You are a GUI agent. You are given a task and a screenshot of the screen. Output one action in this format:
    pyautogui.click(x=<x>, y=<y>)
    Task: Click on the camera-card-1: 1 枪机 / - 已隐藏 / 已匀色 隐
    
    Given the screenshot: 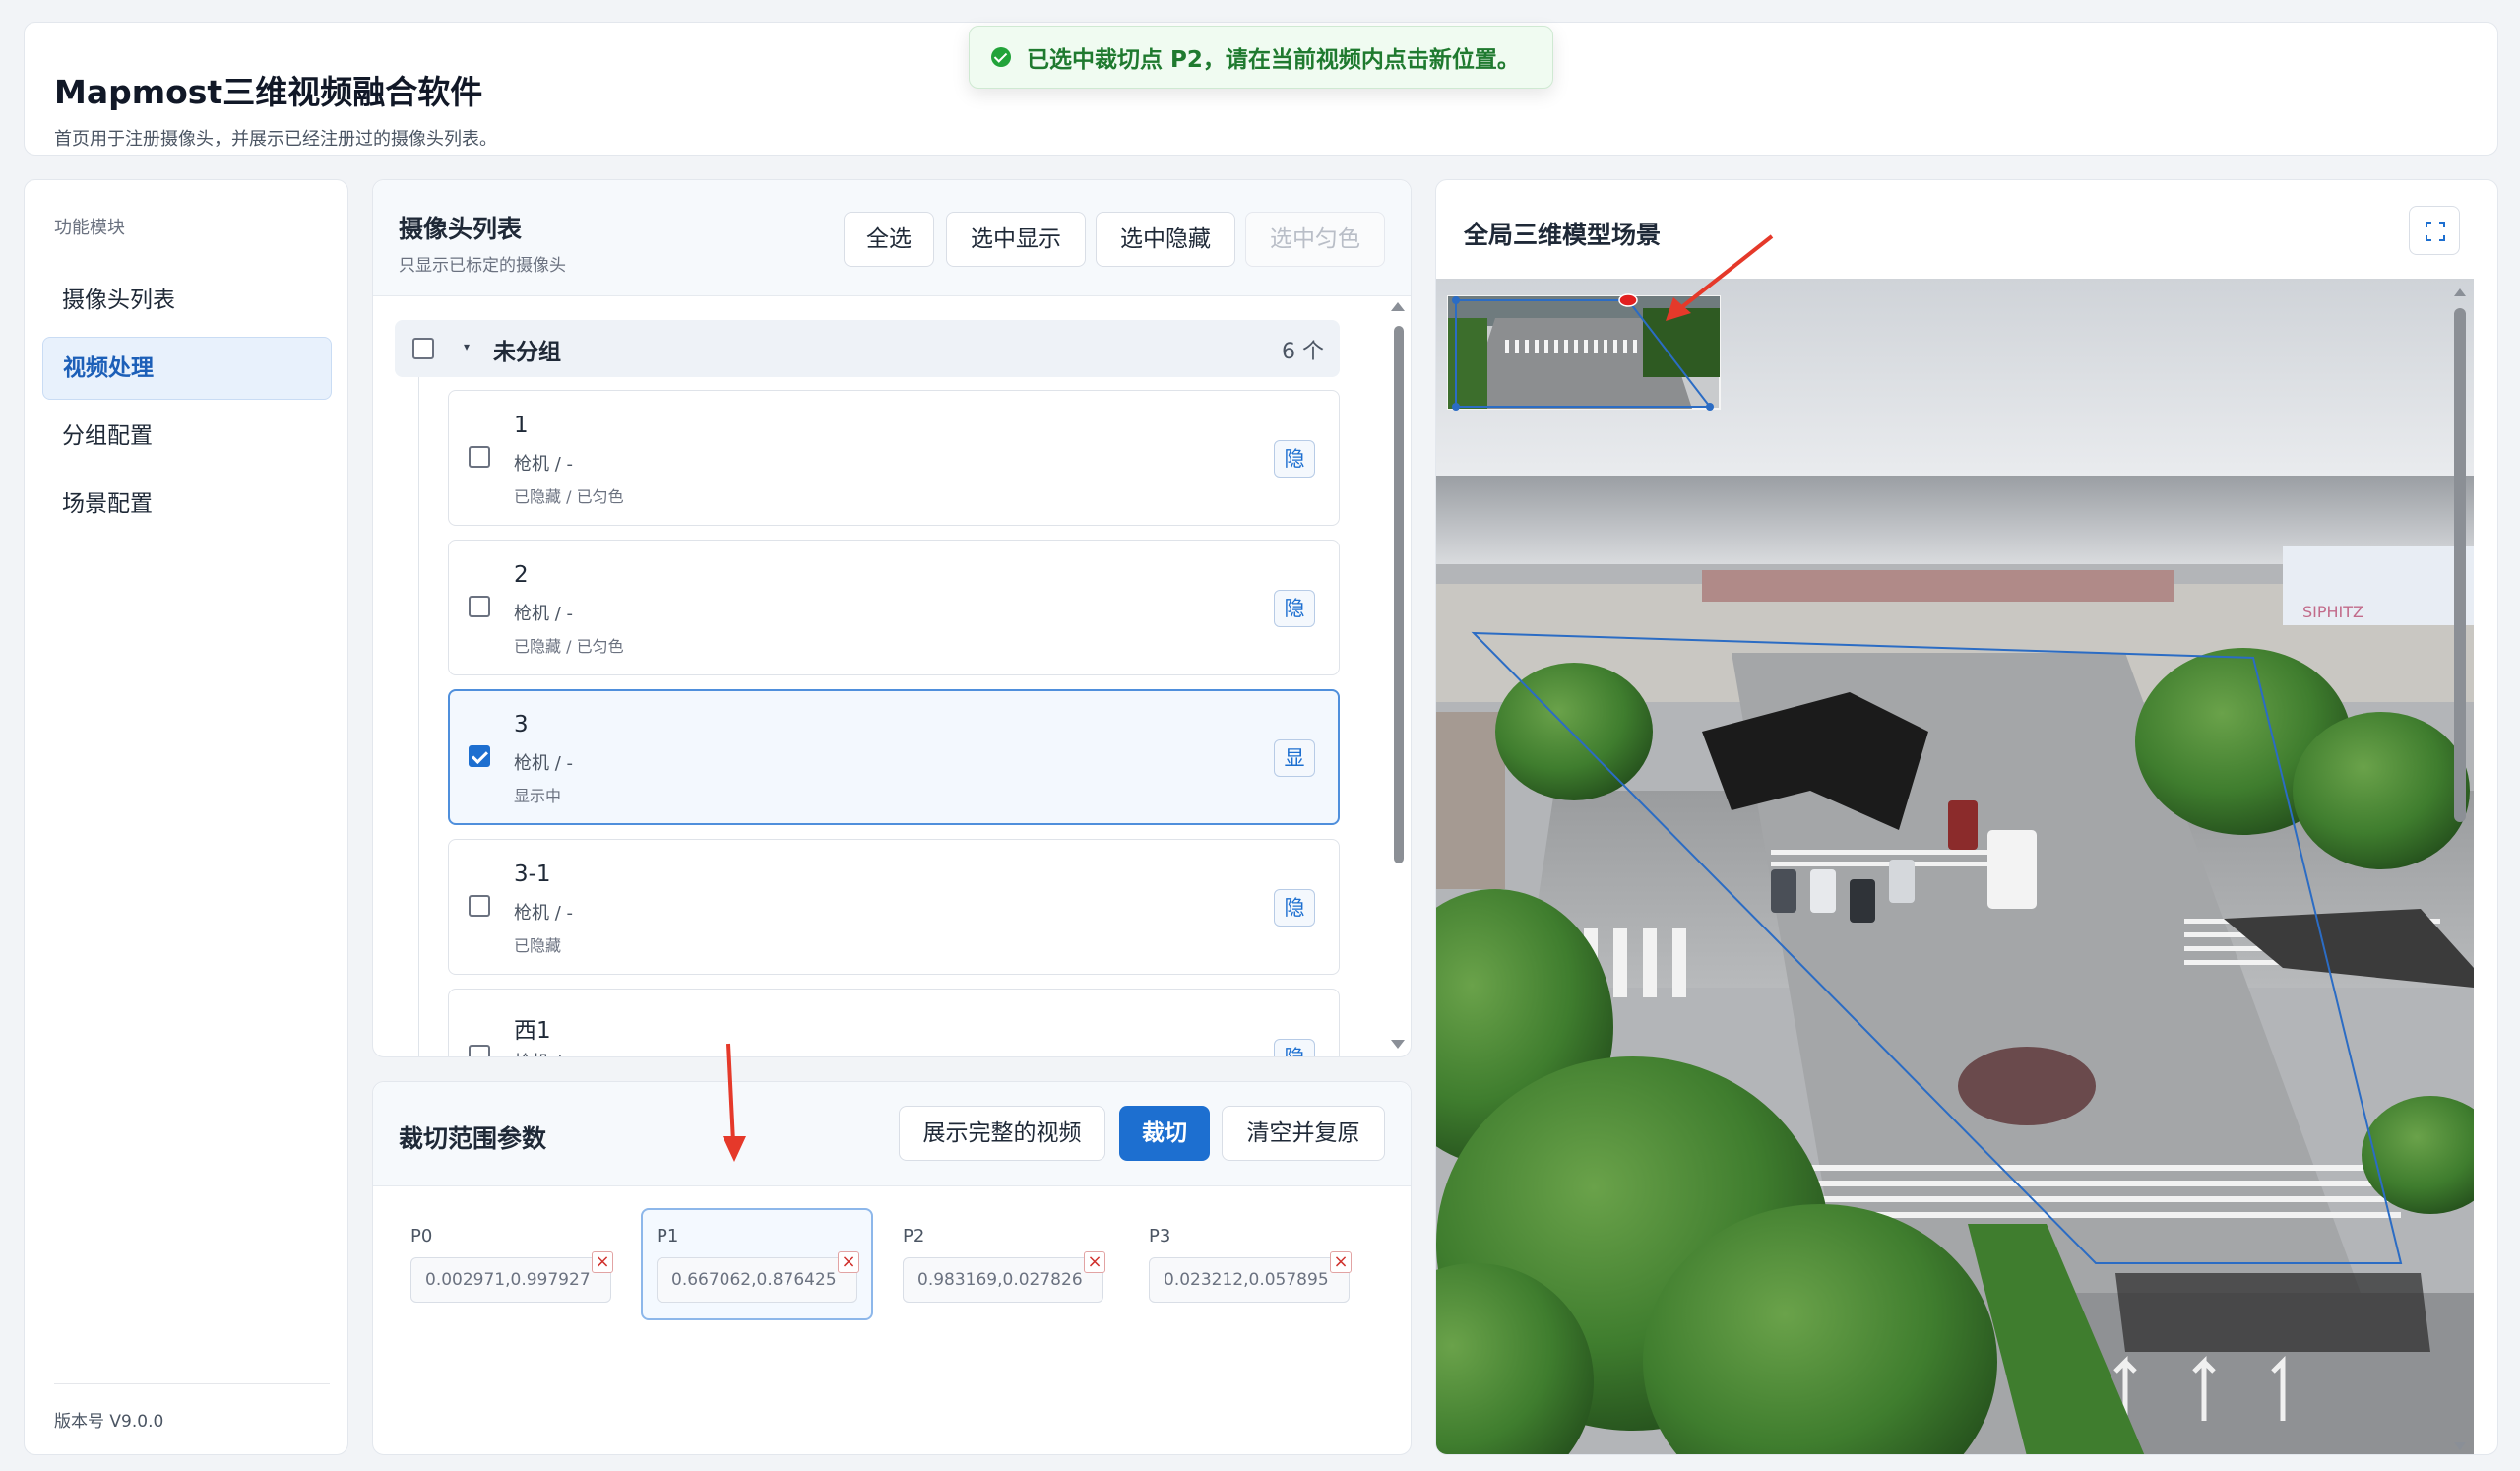 What is the action you would take?
    pyautogui.click(x=894, y=458)
    